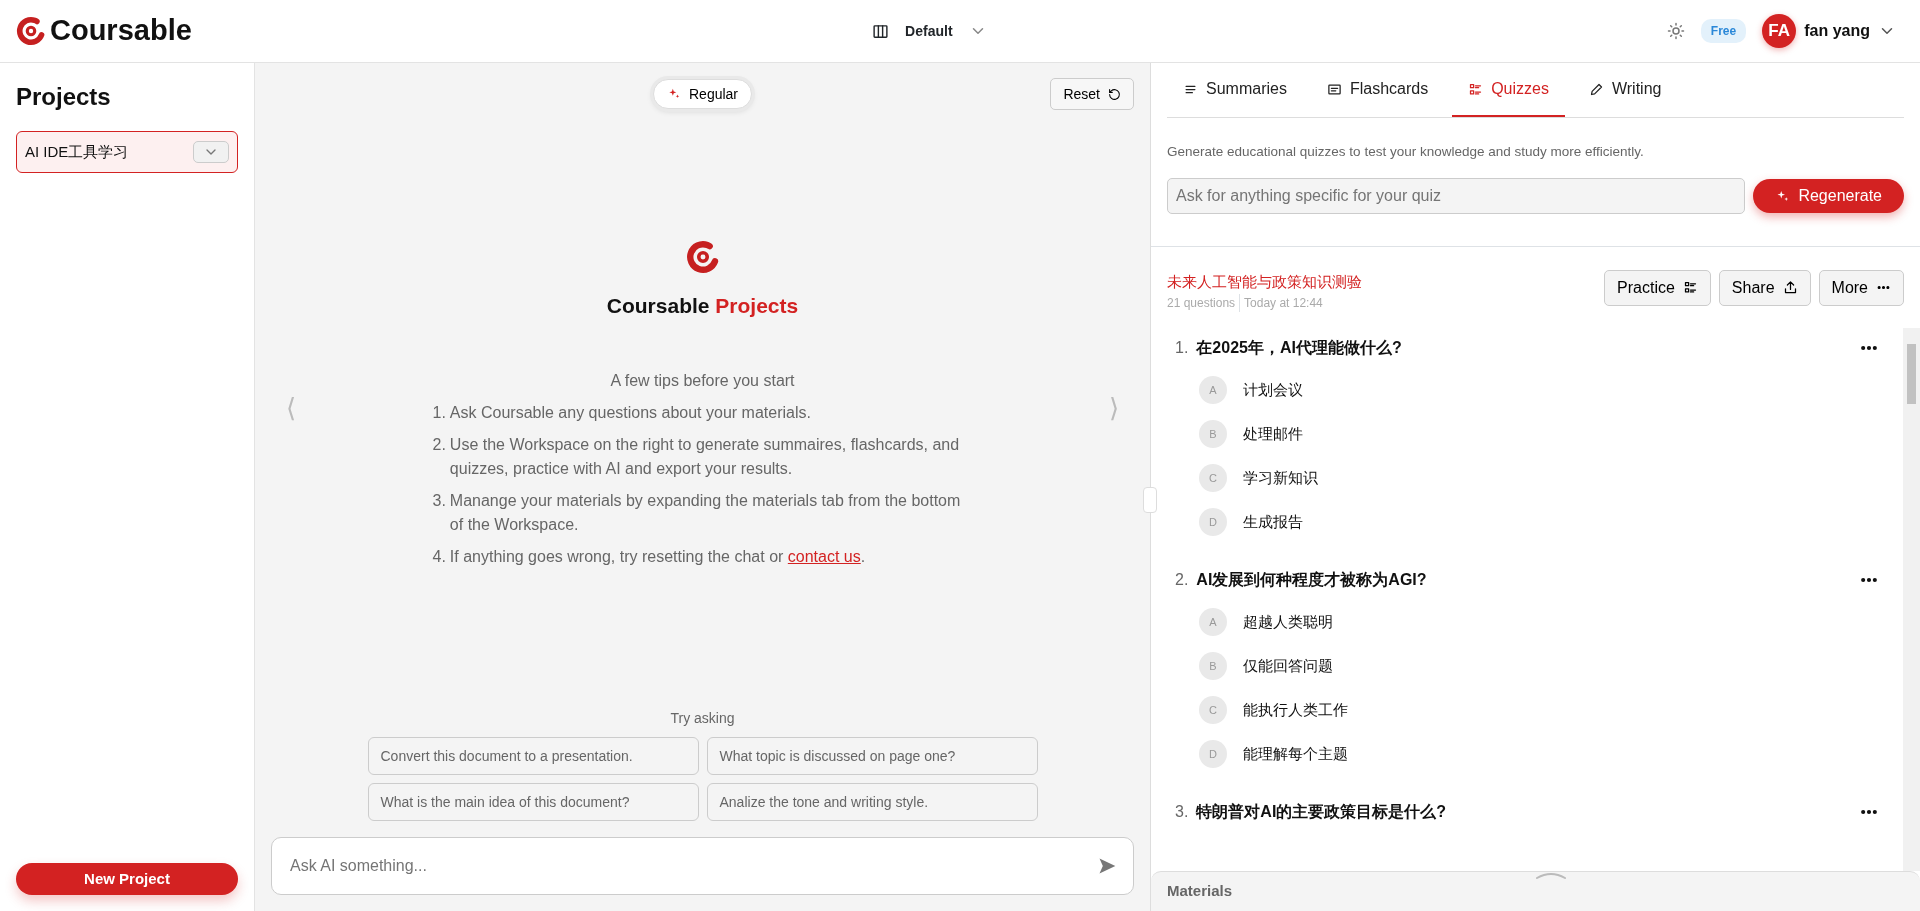  I want to click on list-number: 3., so click(439, 501).